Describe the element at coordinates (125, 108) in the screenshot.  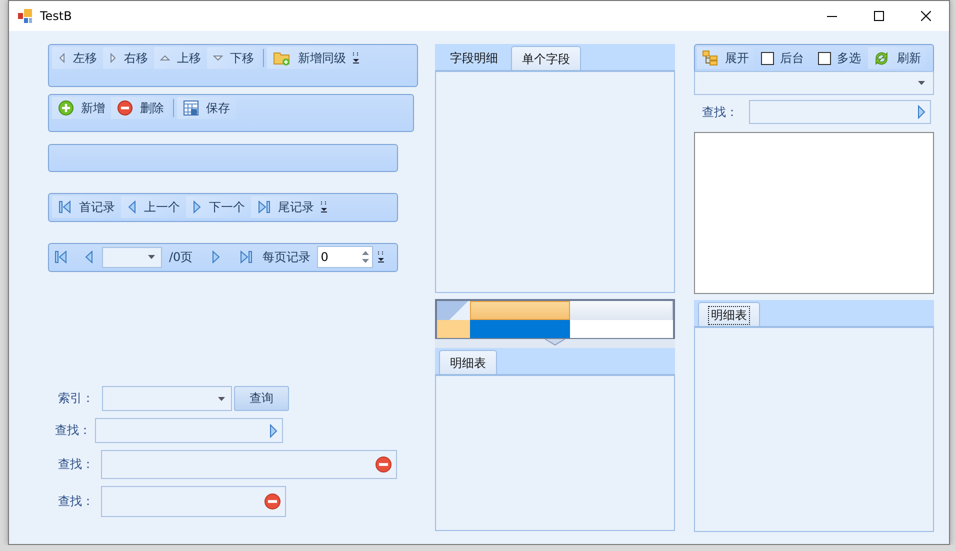
I see `delete-icon` at that location.